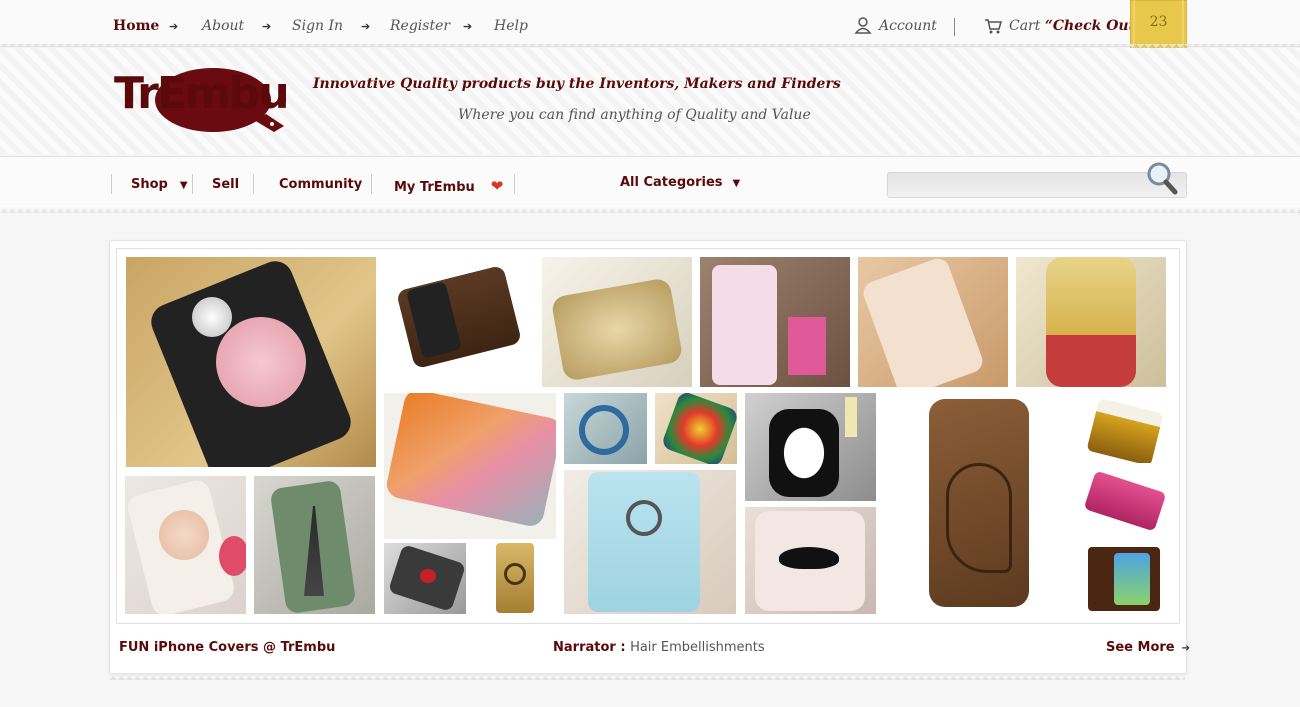 The height and width of the screenshot is (707, 1300). I want to click on help-link: Help, so click(511, 26).